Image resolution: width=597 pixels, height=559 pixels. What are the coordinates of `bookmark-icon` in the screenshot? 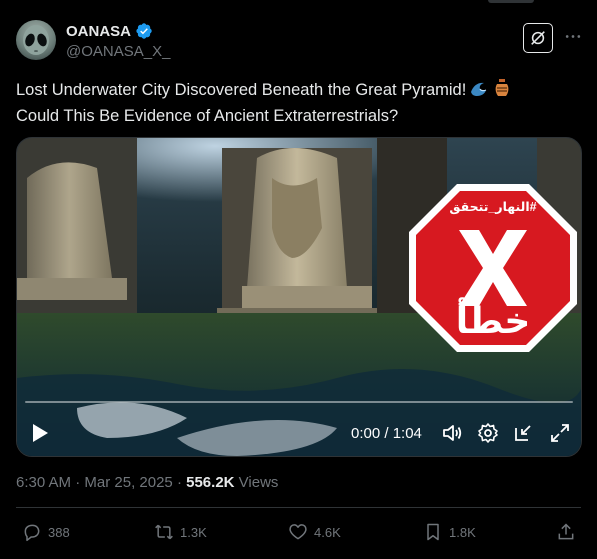 It's located at (433, 532).